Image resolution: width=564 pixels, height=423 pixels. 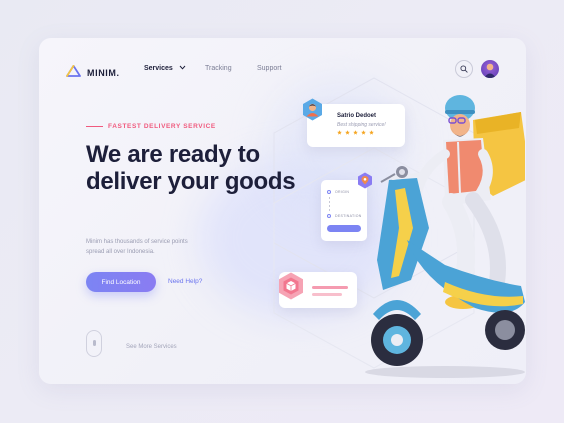 I want to click on courier-avatar, so click(x=312, y=109).